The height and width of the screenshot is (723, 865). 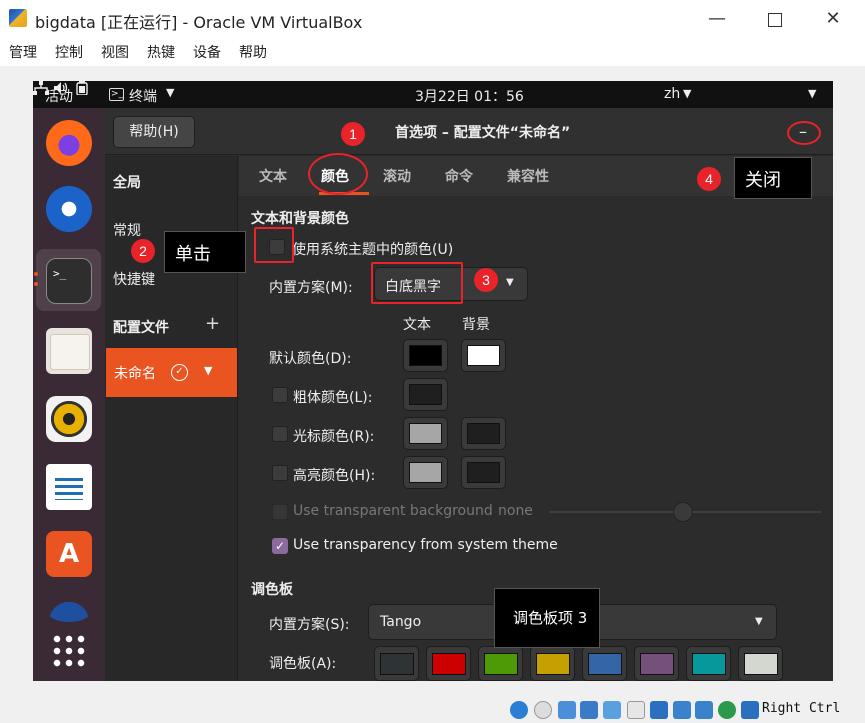 I want to click on menu-control: 控制, so click(x=69, y=52).